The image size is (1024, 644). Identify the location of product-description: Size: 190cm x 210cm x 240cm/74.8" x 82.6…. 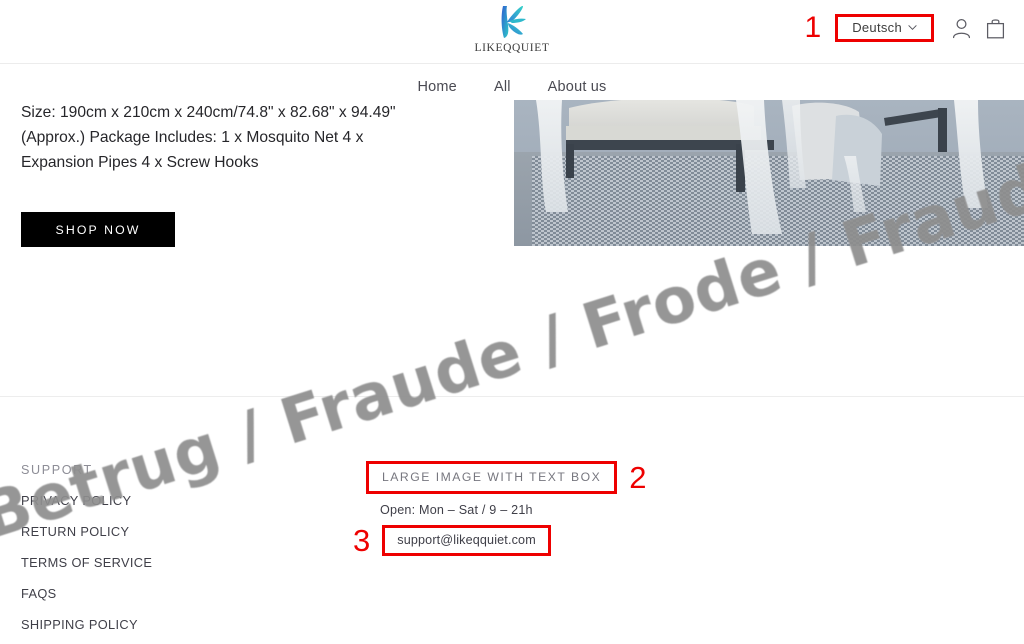
(208, 137).